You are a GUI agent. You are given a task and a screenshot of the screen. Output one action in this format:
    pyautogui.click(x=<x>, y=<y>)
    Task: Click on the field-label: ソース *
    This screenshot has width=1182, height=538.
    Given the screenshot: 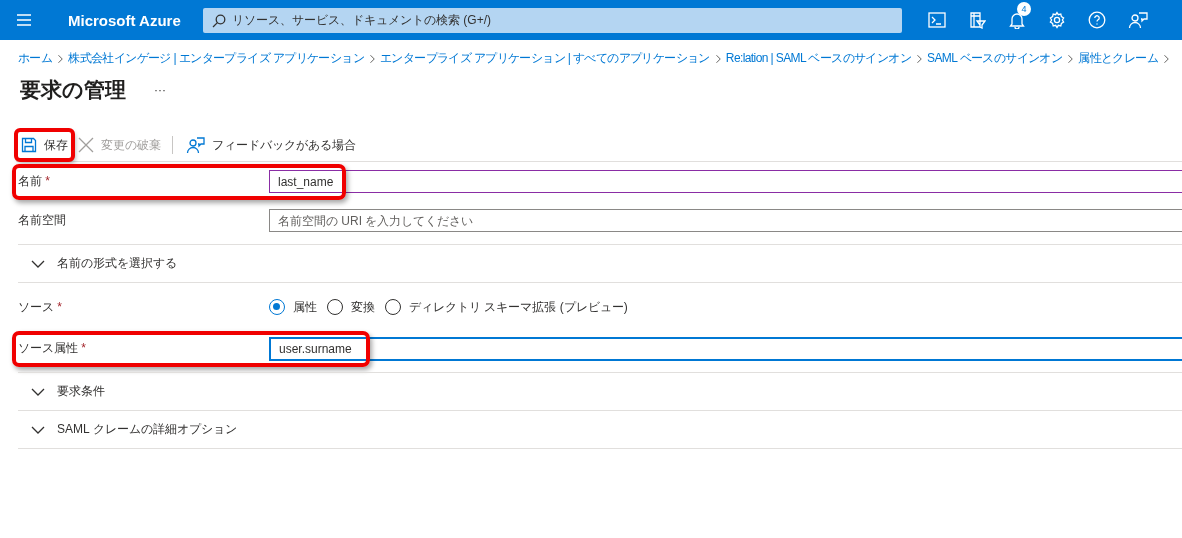 What is the action you would take?
    pyautogui.click(x=40, y=307)
    